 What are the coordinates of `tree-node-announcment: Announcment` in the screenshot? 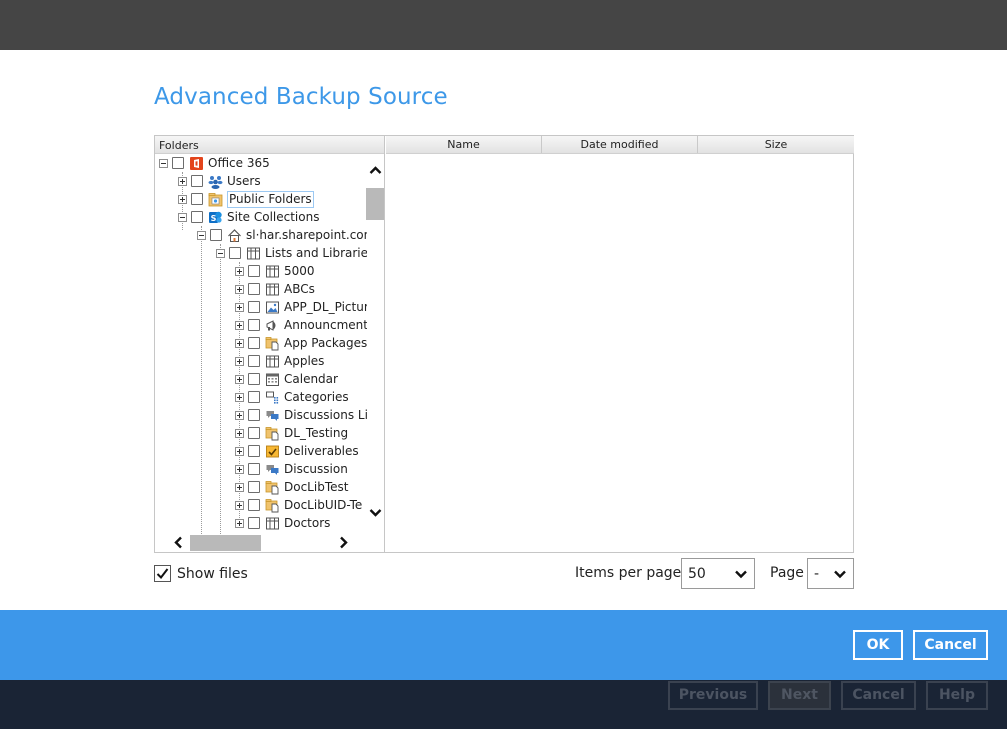 It's located at (301, 325).